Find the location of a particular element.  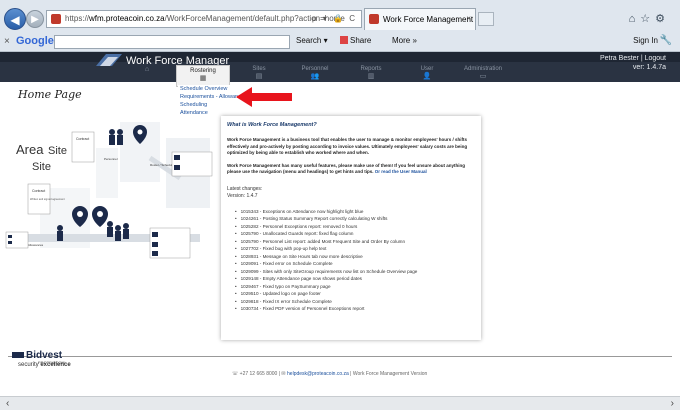

menu-home: ⌂ is located at coordinates (147, 74).